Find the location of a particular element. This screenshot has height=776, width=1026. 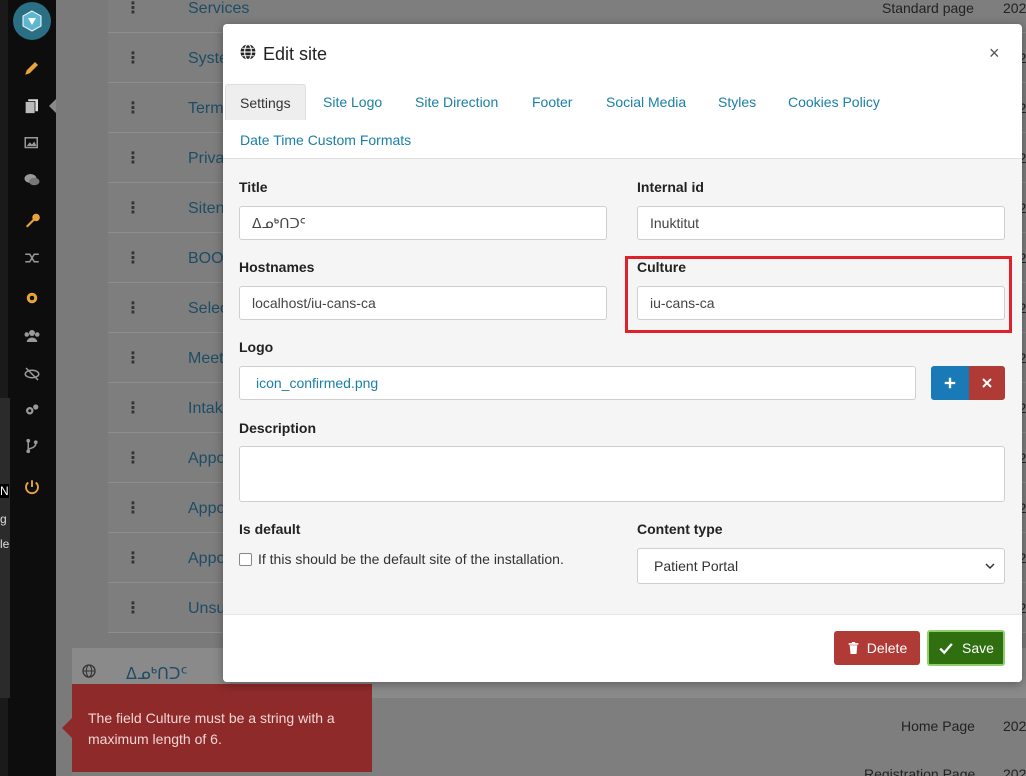

hostnames-input: localhost/iu-cans-ca is located at coordinates (423, 303).